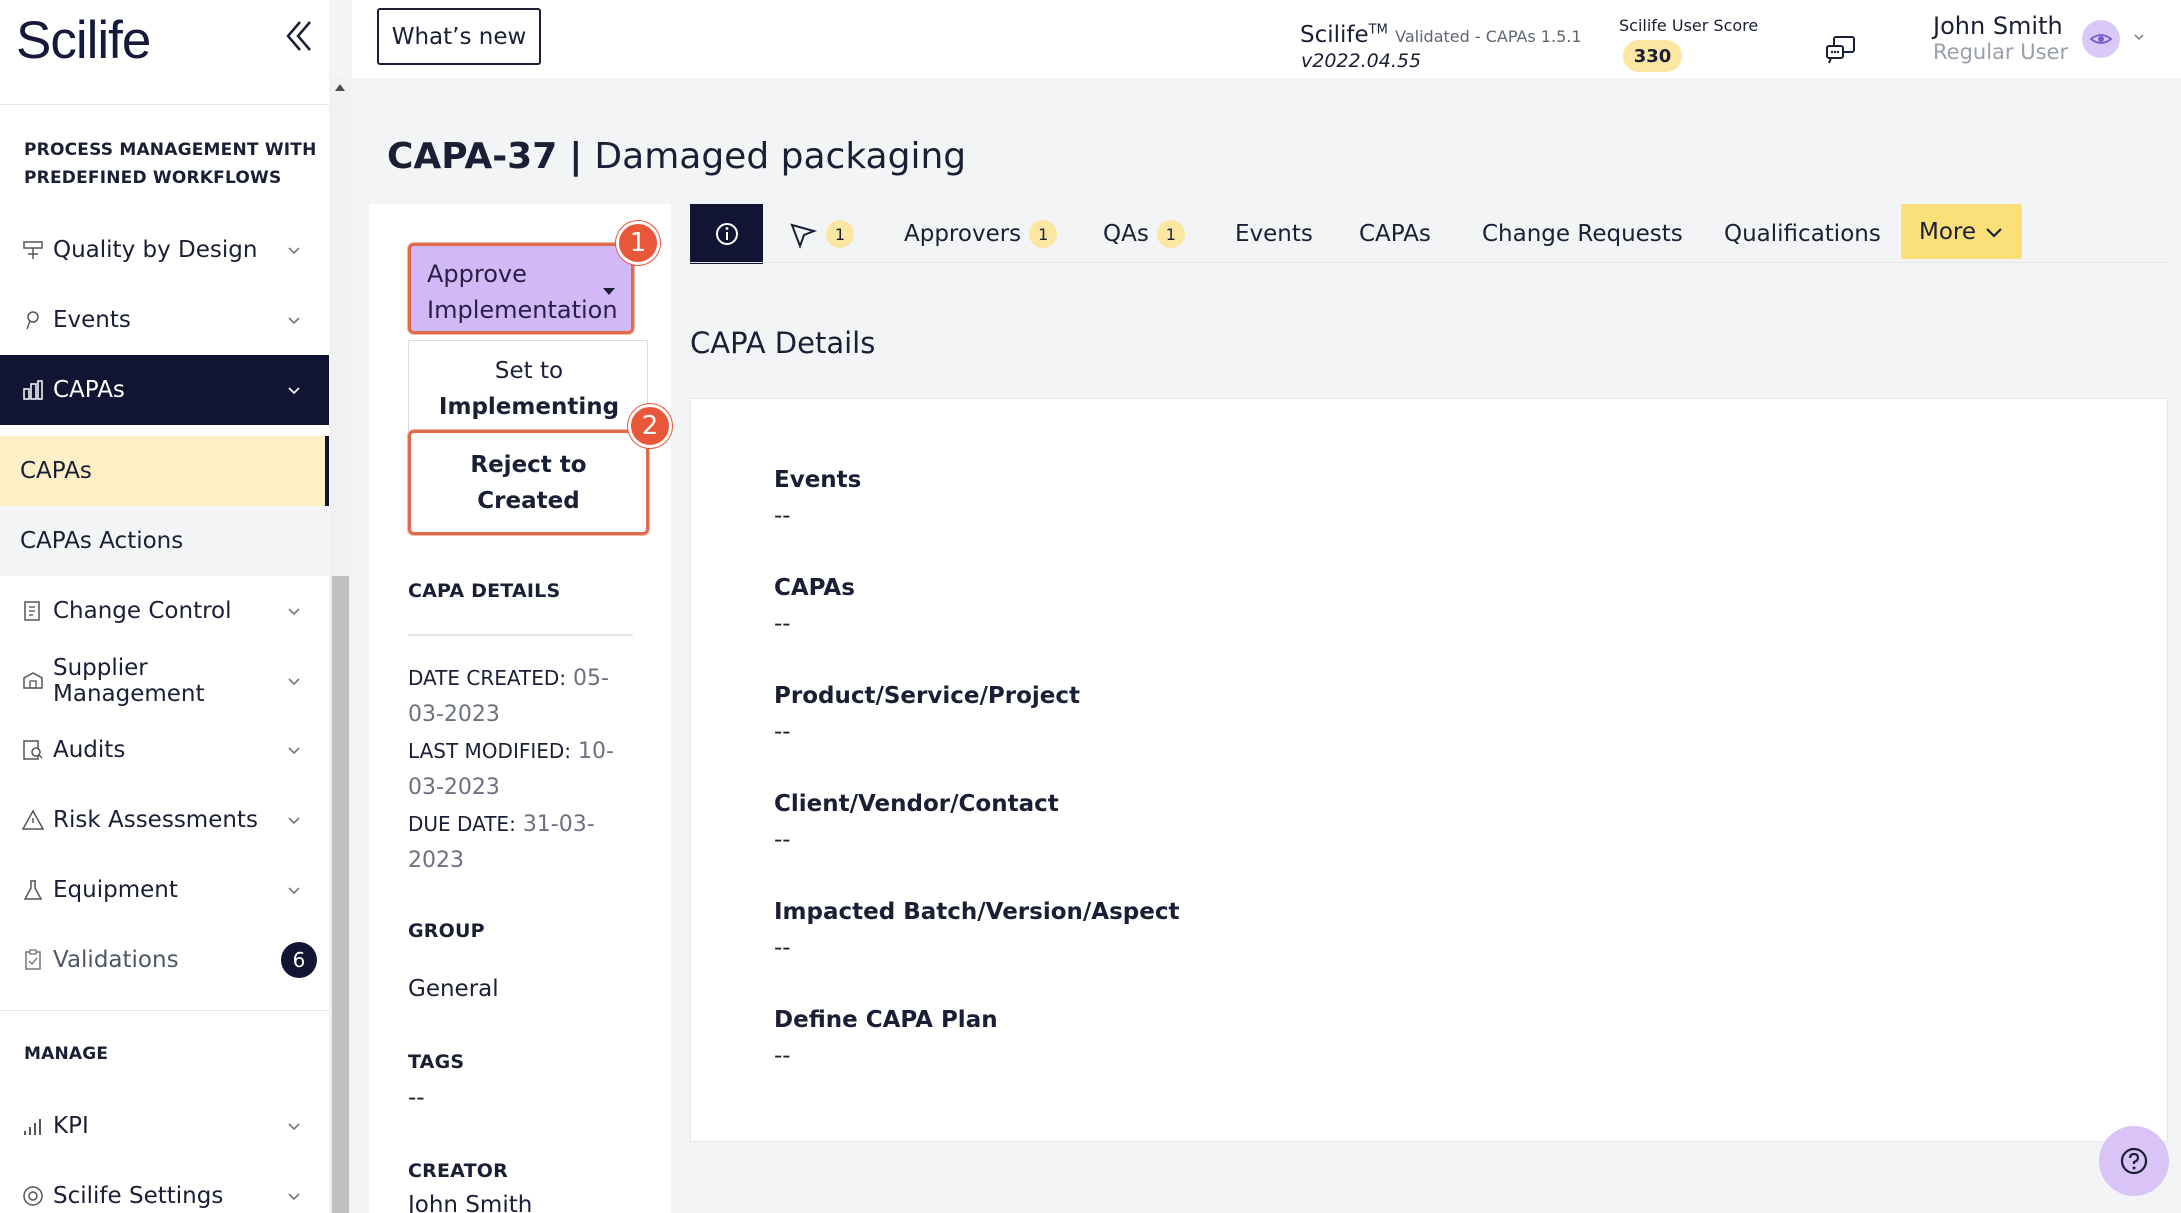 This screenshot has width=2181, height=1213. I want to click on sidebar-item-risk-assessments: Risk Assessments, so click(164, 820).